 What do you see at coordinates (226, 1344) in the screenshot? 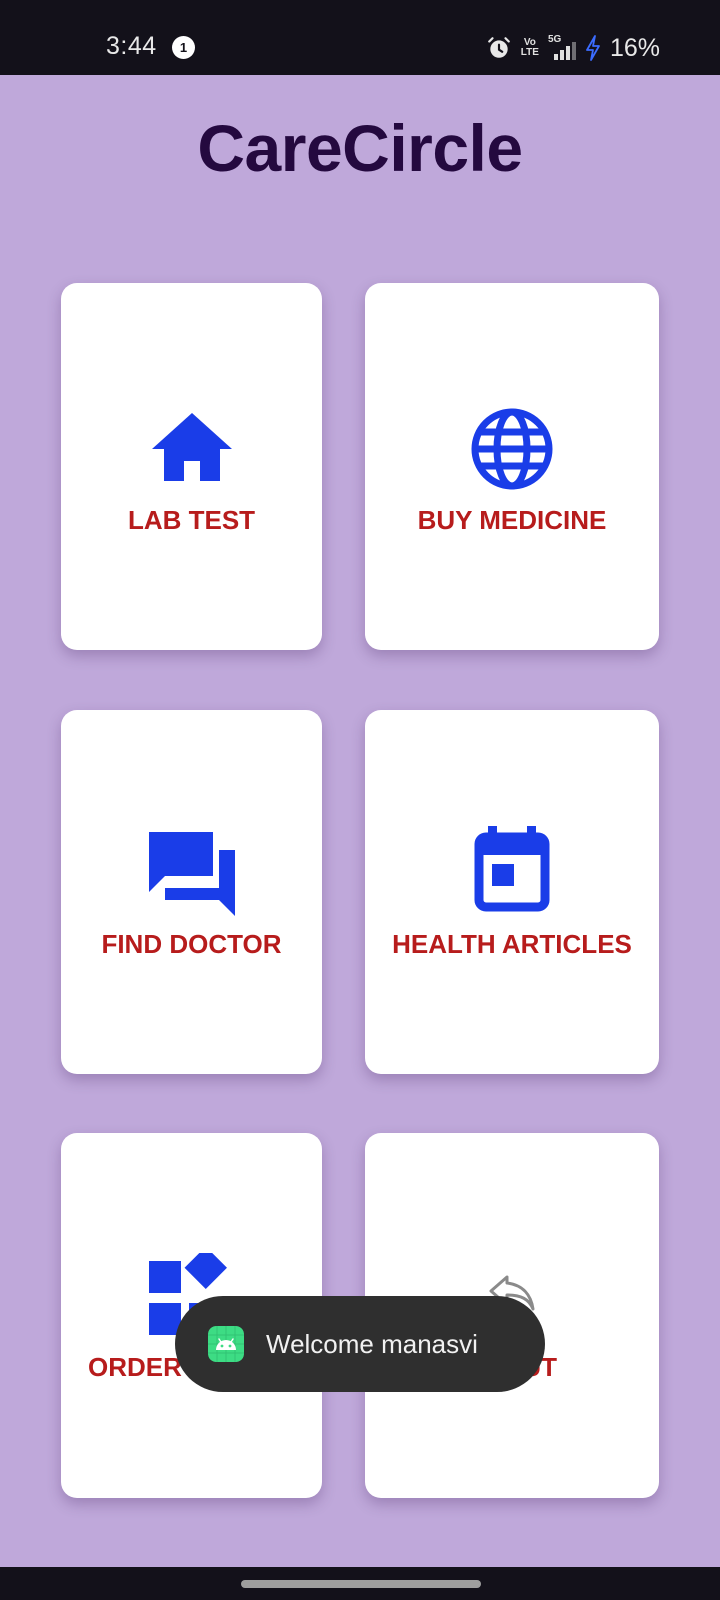
I see `android-app-icon` at bounding box center [226, 1344].